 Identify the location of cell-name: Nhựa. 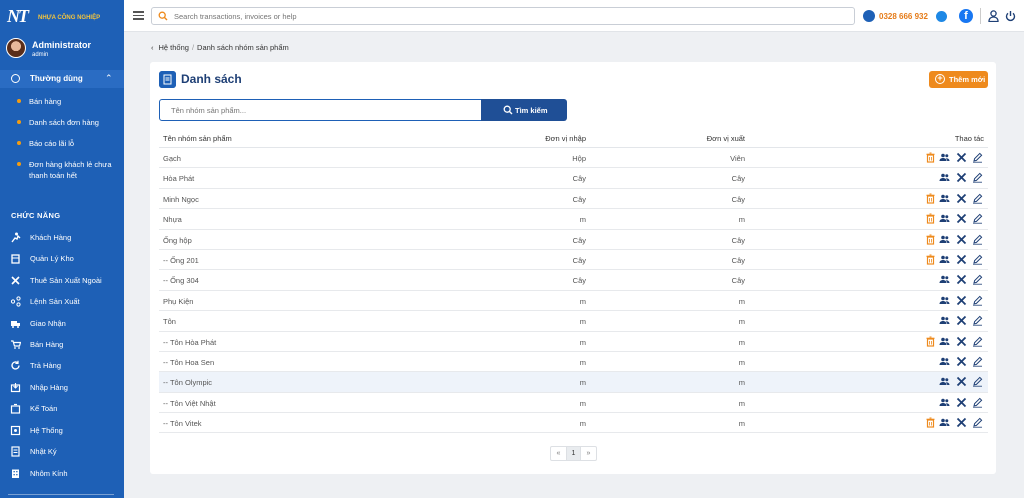
(172, 220).